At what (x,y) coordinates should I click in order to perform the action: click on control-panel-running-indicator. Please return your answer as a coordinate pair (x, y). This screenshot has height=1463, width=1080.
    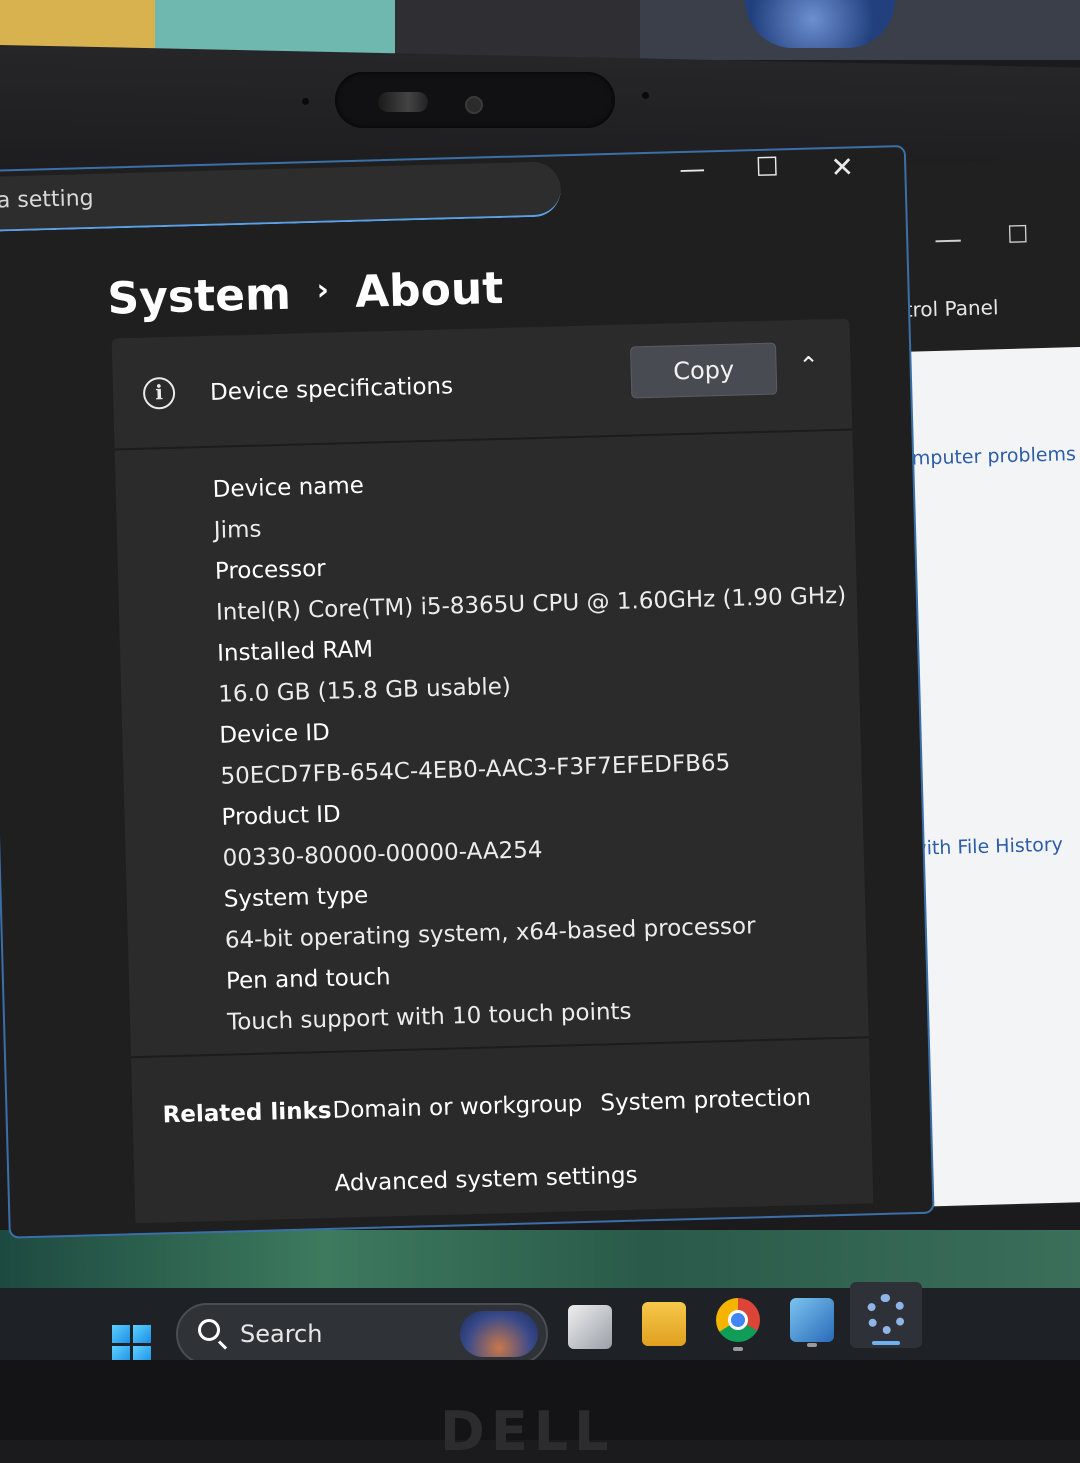
    Looking at the image, I should click on (812, 1345).